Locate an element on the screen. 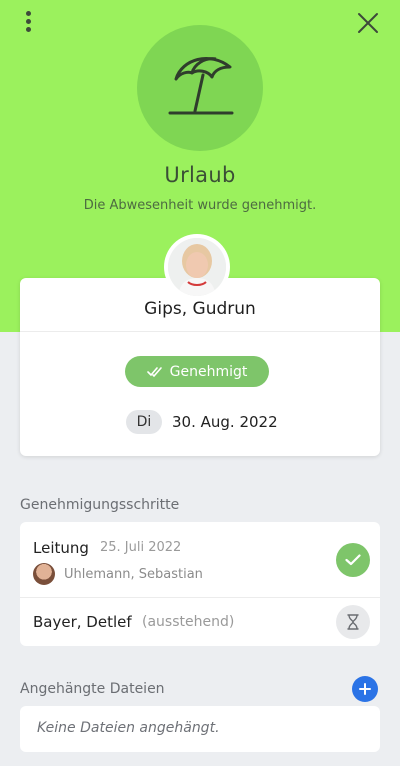  absence-date: 30. Aug. 2022 is located at coordinates (225, 422).